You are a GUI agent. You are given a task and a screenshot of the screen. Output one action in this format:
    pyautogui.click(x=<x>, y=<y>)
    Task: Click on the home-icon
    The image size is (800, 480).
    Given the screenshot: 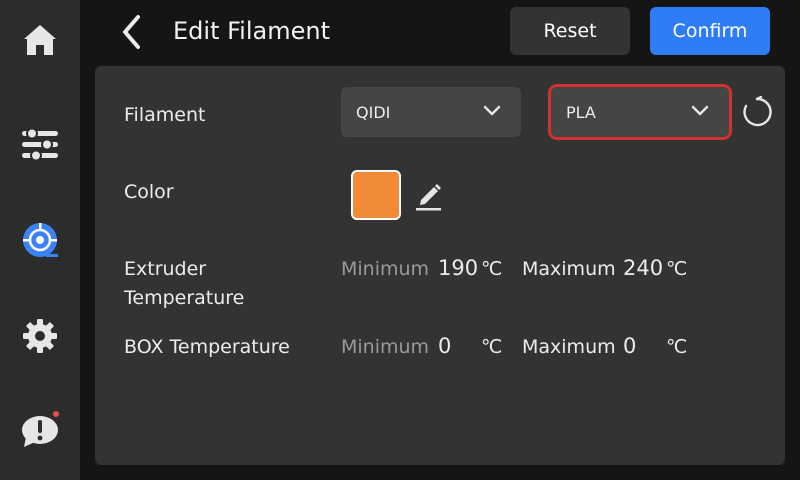 What is the action you would take?
    pyautogui.click(x=40, y=40)
    